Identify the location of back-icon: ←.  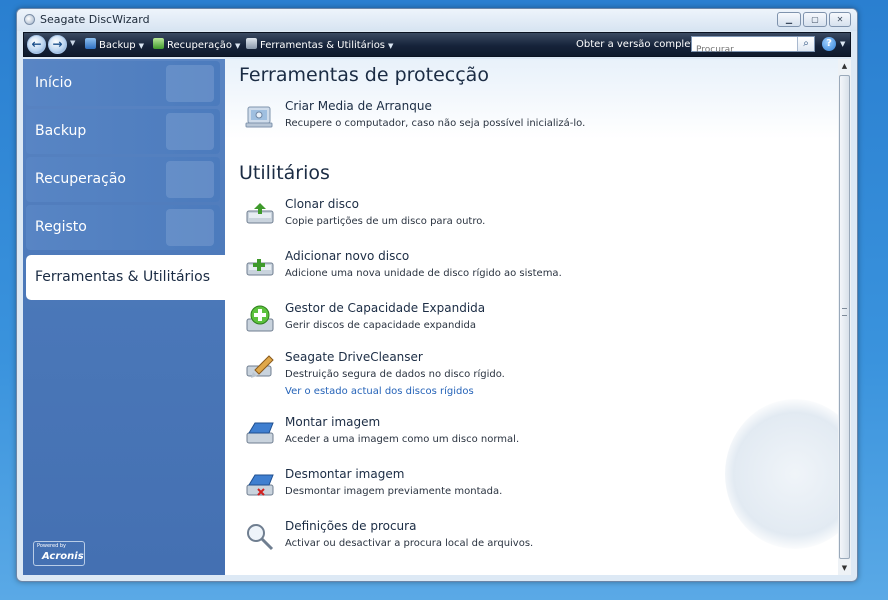
(36, 44).